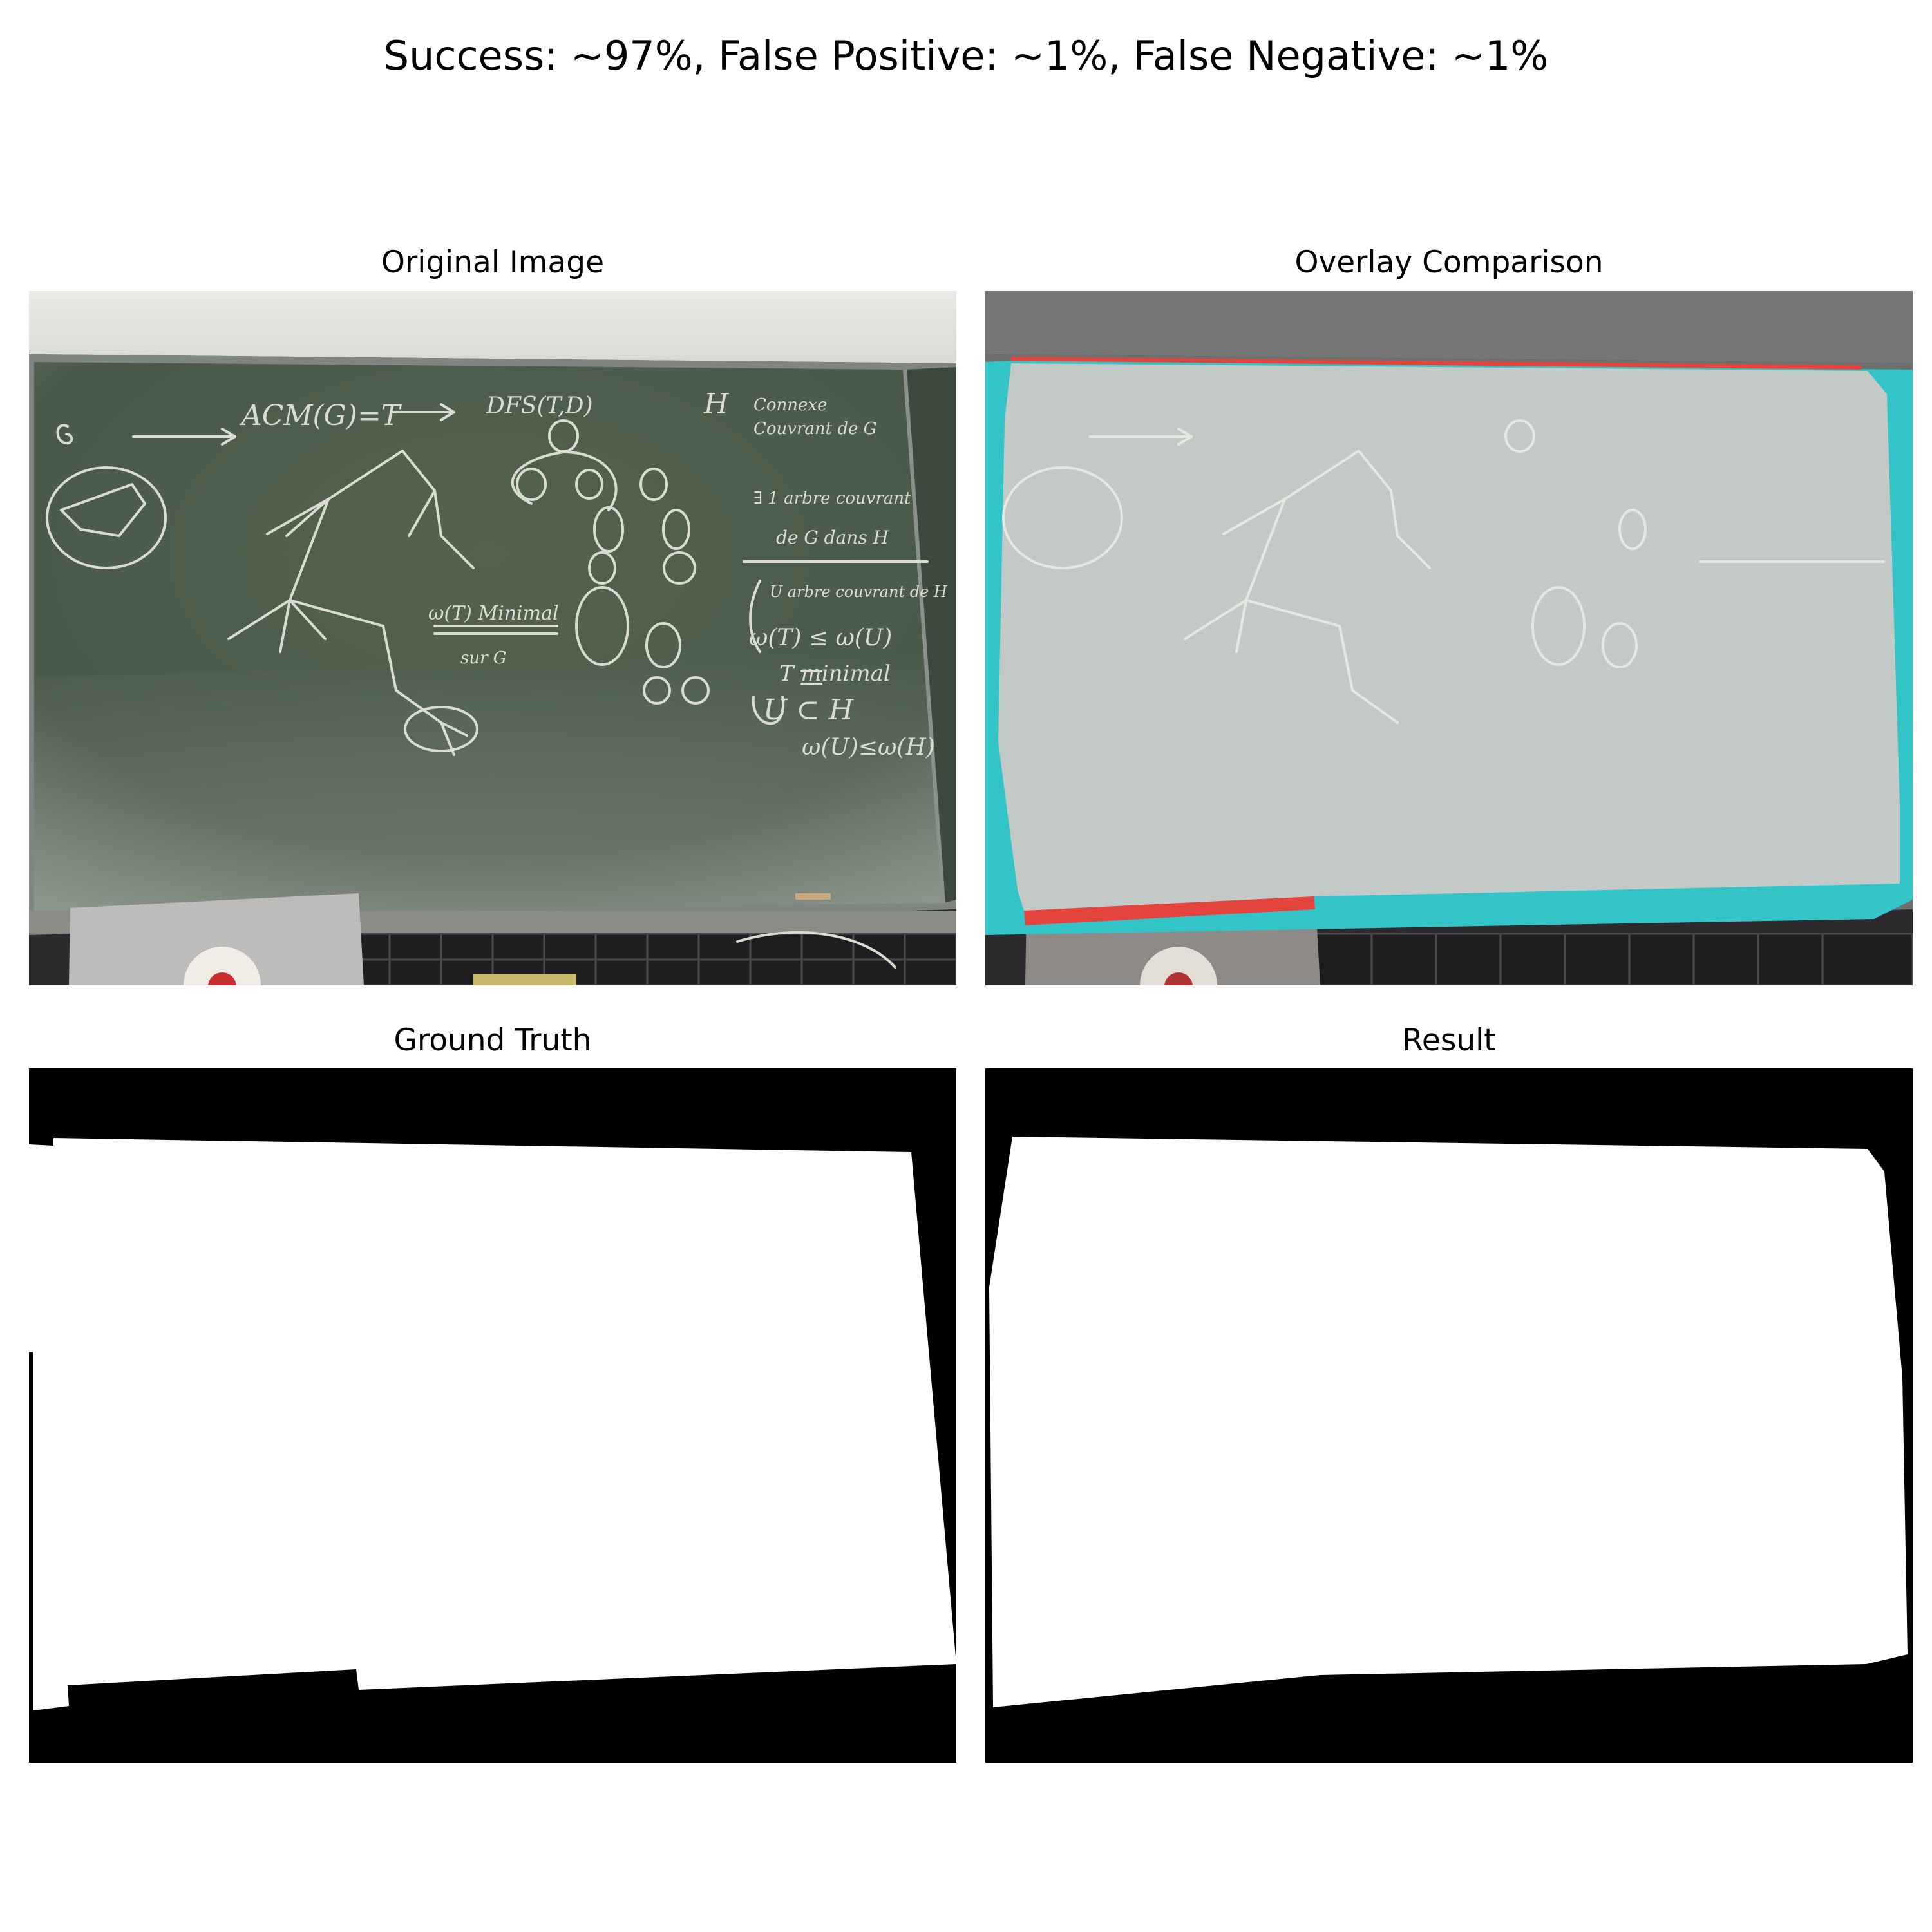 The image size is (1932, 1932). Describe the element at coordinates (869, 748) in the screenshot. I see `chalk-w-u-w-h: ω(U)≤ω(H)` at that location.